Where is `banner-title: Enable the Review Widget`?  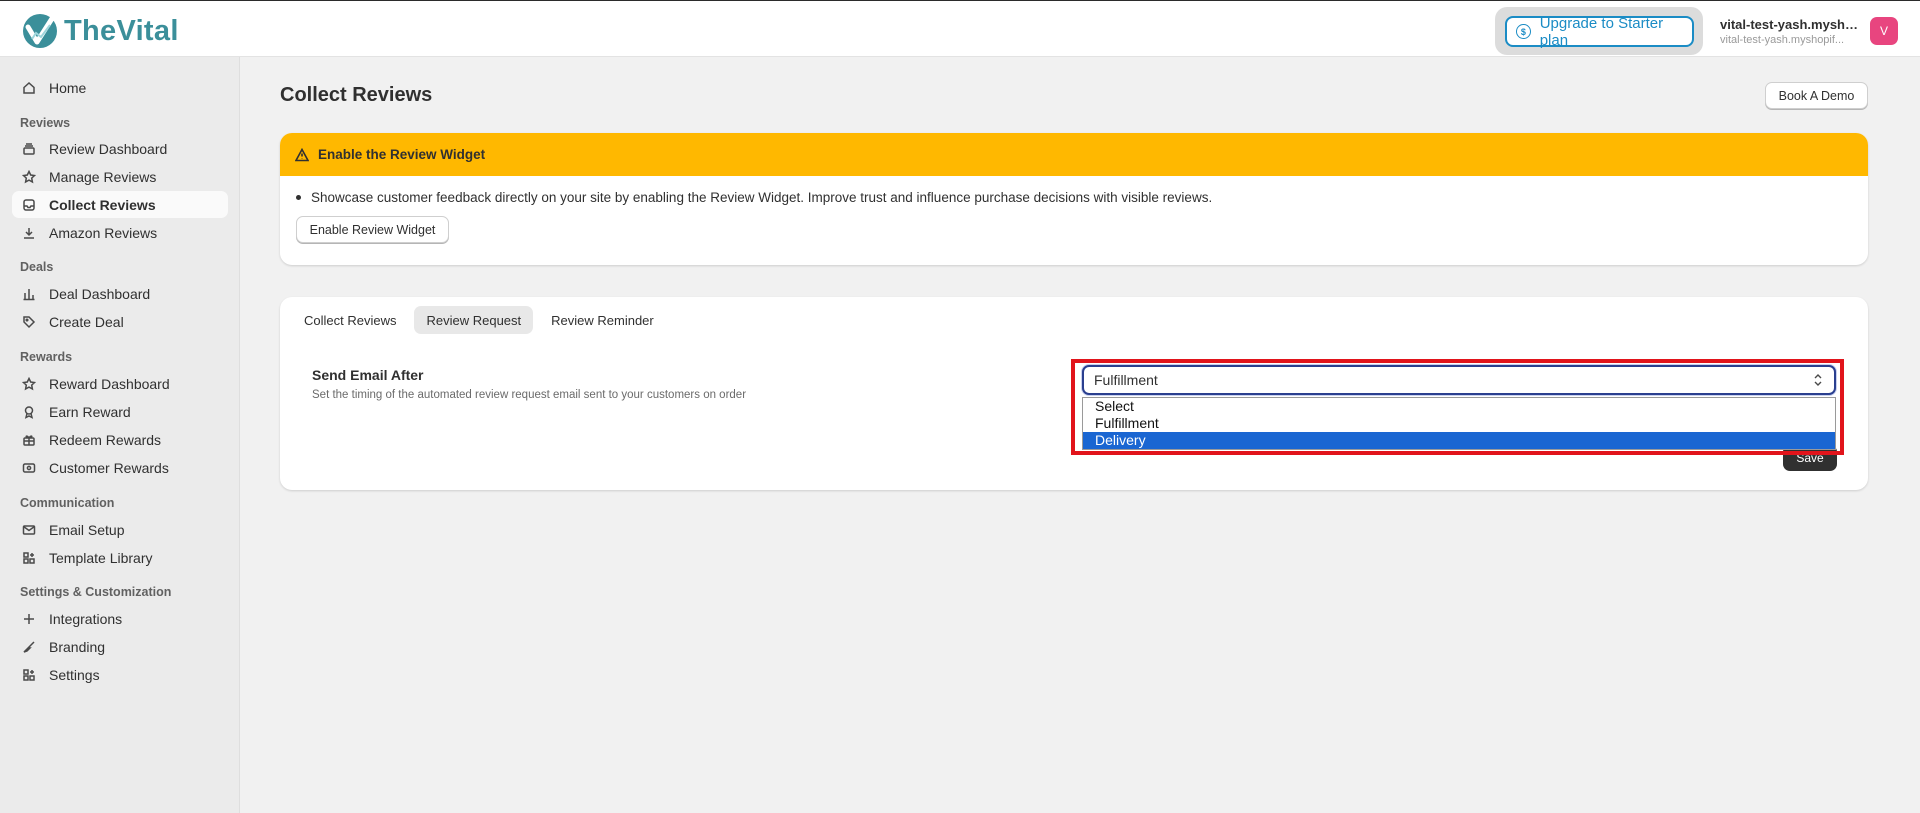 banner-title: Enable the Review Widget is located at coordinates (402, 154).